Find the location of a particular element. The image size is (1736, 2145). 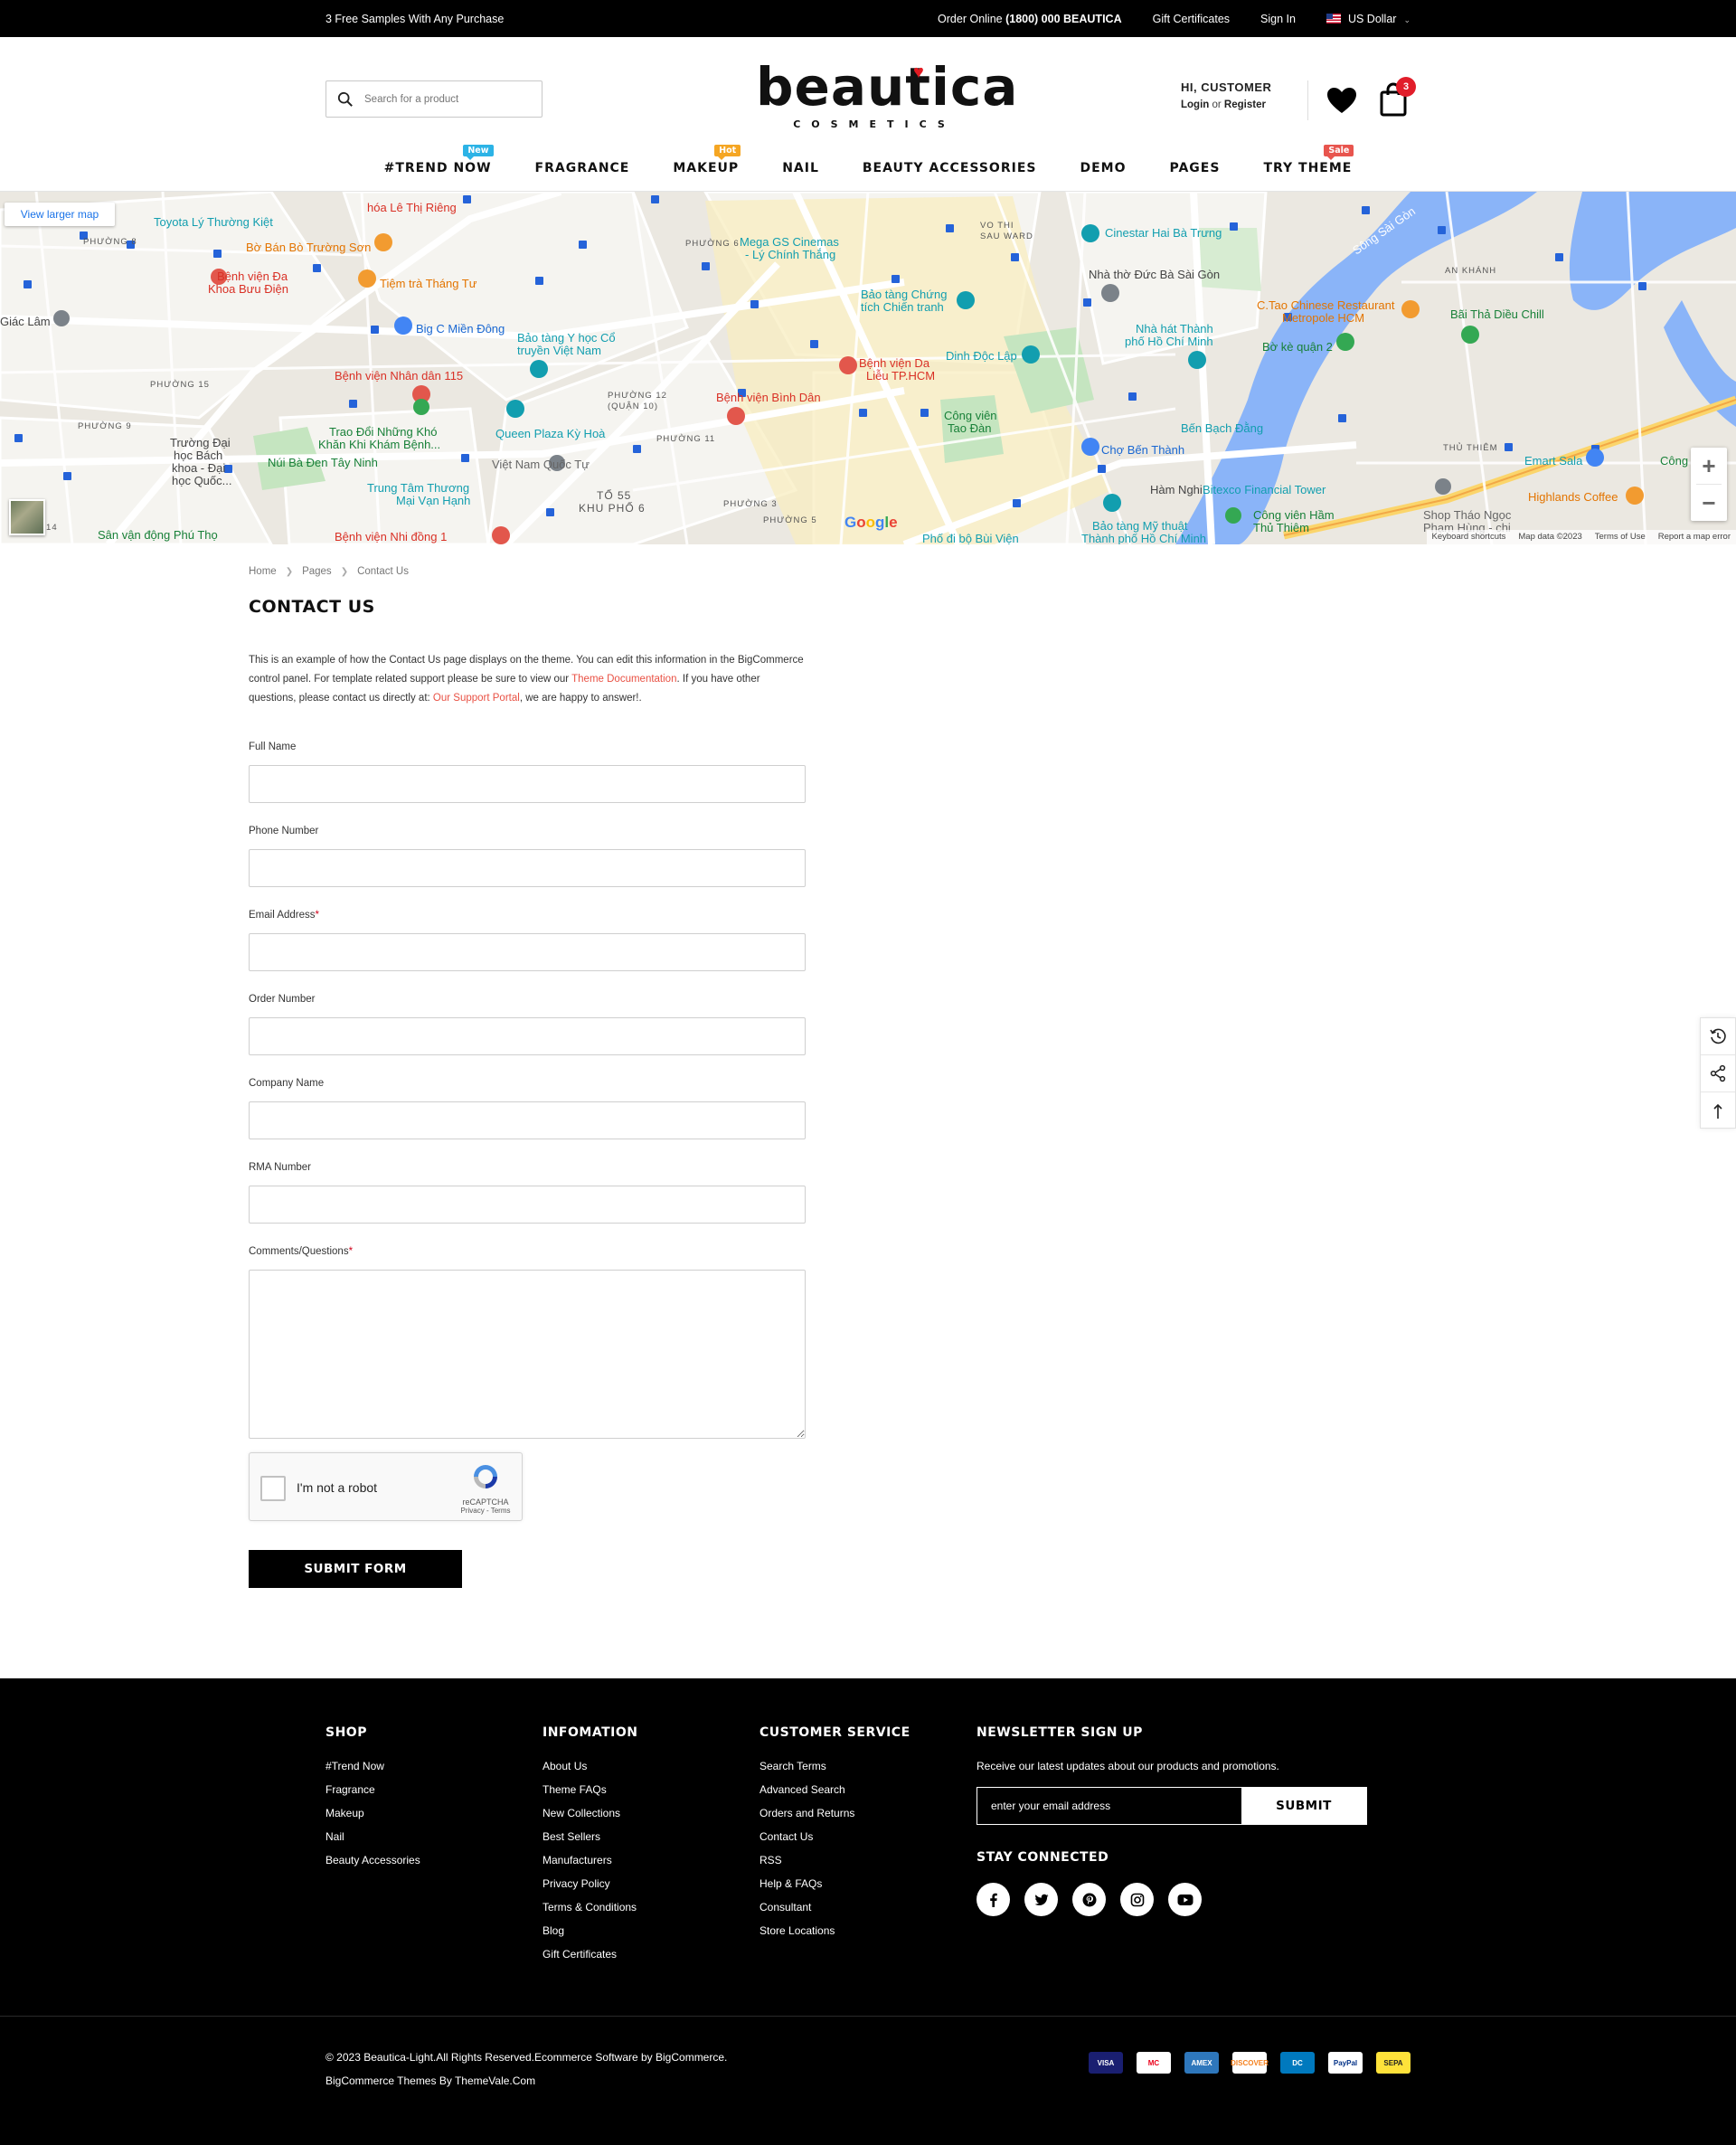

svg-text: Dinh Độc Lập is located at coordinates (982, 356).